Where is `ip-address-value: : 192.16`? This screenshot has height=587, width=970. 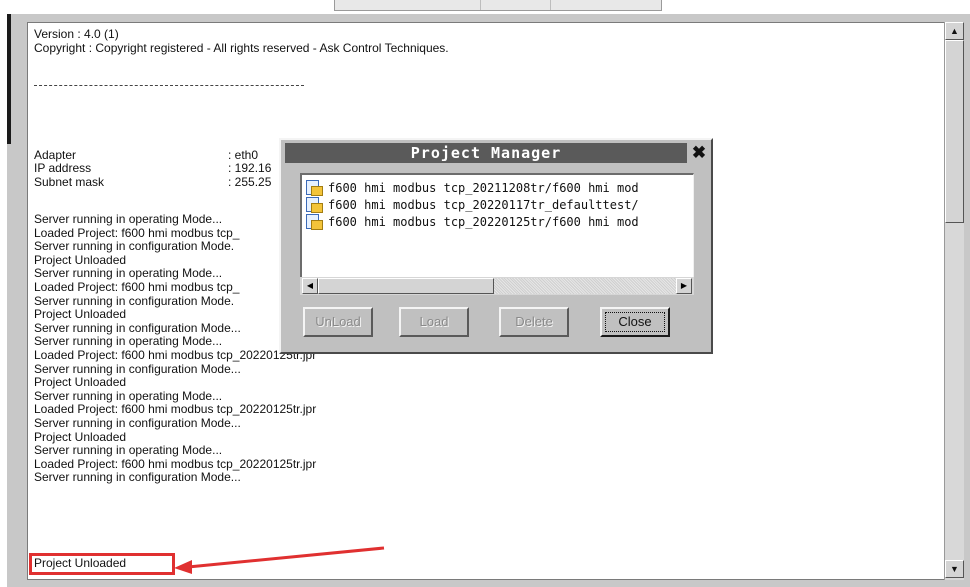 ip-address-value: : 192.16 is located at coordinates (250, 168).